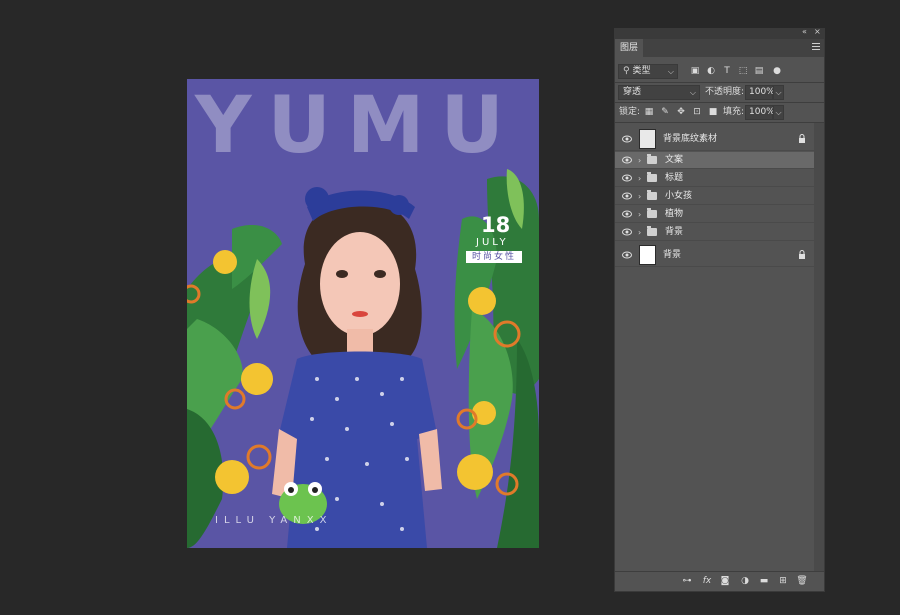 The height and width of the screenshot is (615, 900). Describe the element at coordinates (817, 31) in the screenshot. I see `close-panel-icon: ×` at that location.